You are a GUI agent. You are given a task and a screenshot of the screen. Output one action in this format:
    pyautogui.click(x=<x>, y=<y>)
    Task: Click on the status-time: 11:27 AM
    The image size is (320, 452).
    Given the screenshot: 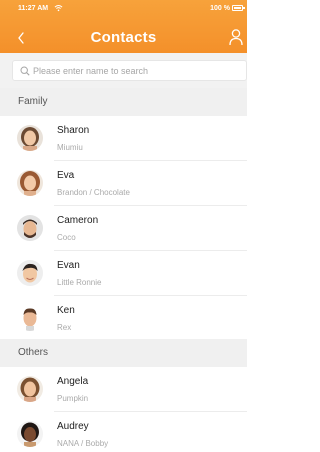 What is the action you would take?
    pyautogui.click(x=33, y=8)
    